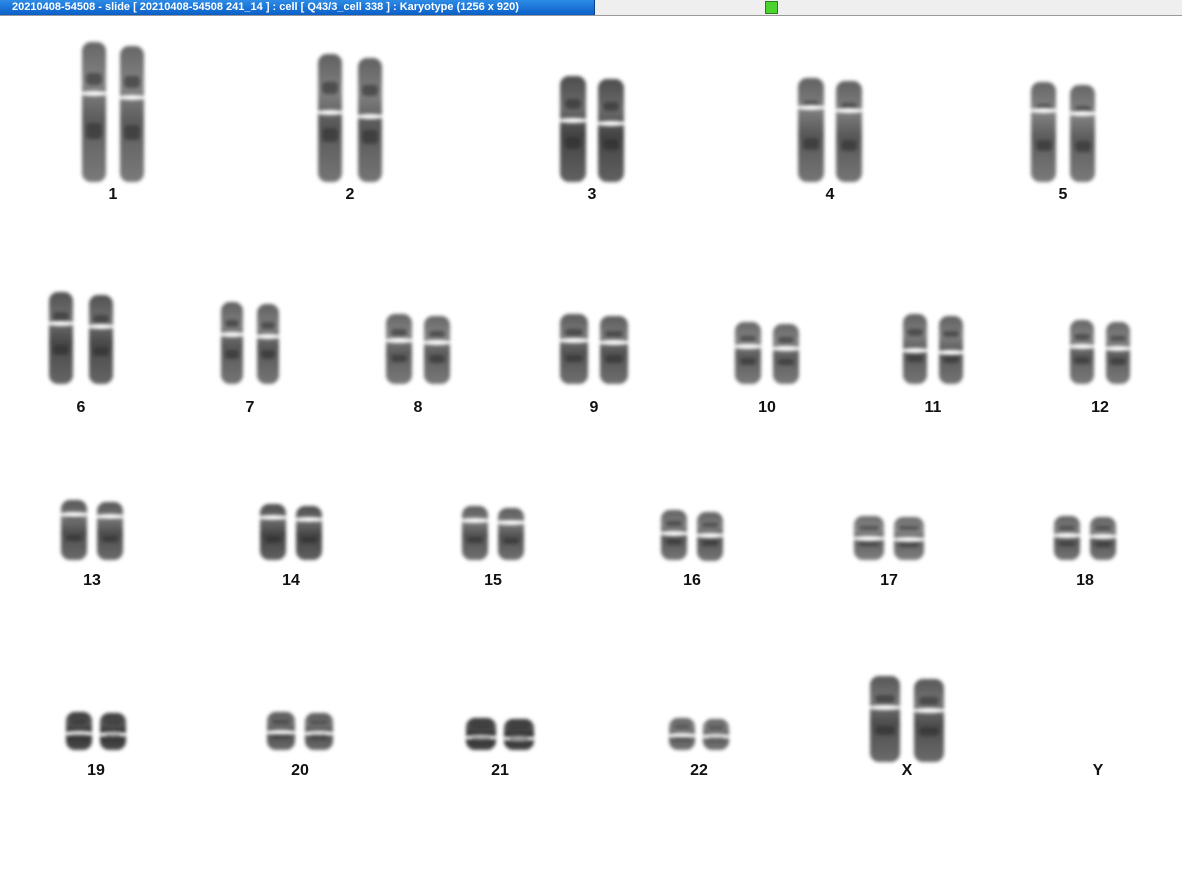  Describe the element at coordinates (500, 770) in the screenshot. I see `chromosome-label: 21` at that location.